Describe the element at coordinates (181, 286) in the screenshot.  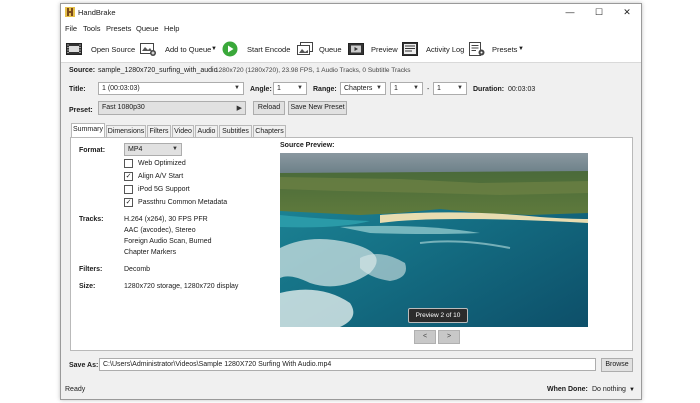
I see `size-value: 1280x720 storage, 1280x720 display` at that location.